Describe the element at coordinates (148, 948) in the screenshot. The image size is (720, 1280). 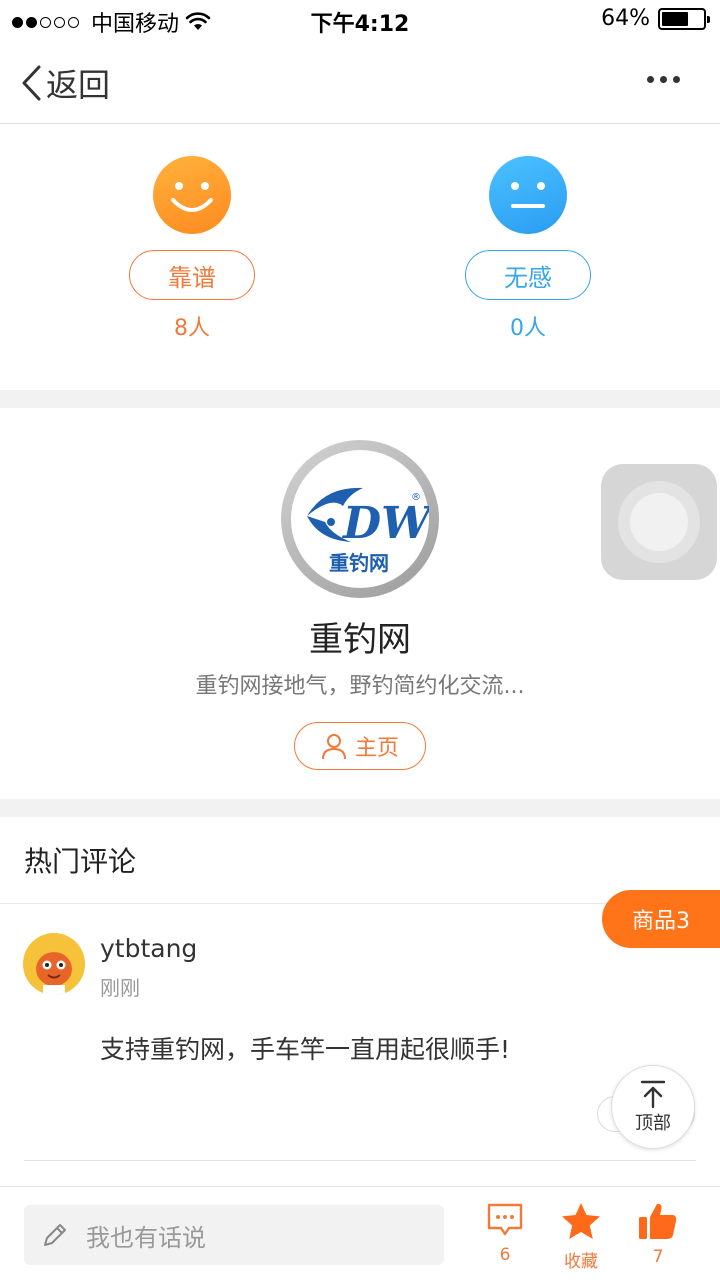
I see `comment-username: ytbtang` at that location.